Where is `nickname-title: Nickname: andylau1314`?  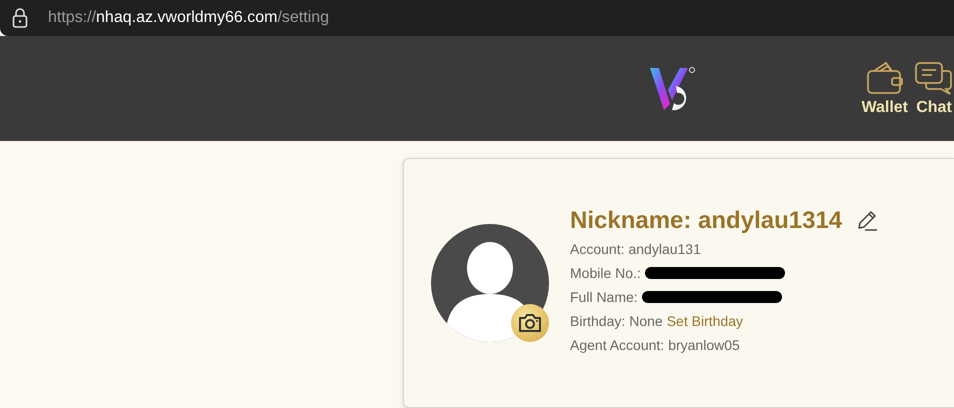 nickname-title: Nickname: andylau1314 is located at coordinates (706, 221).